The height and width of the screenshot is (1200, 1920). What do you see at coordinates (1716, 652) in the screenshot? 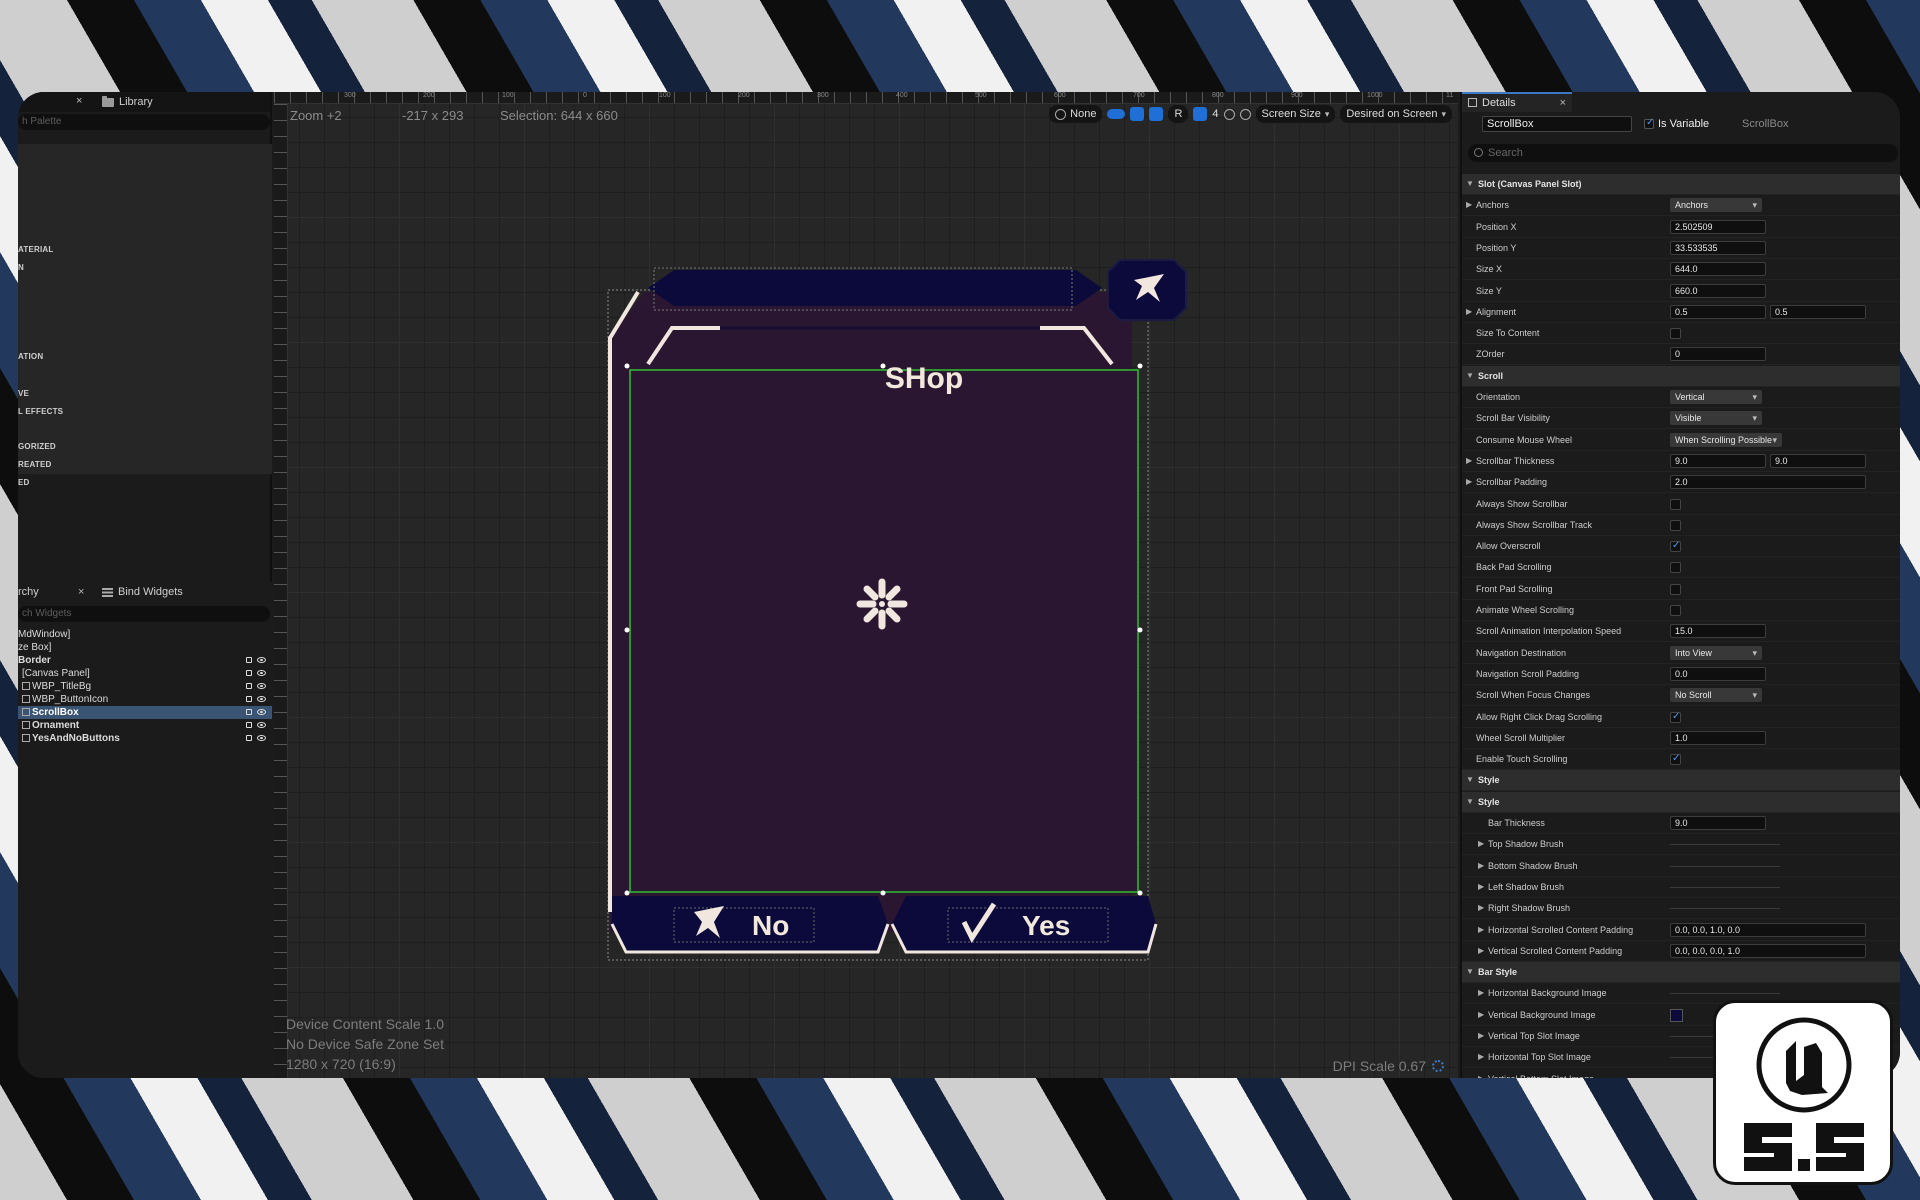
I see `property-dropdown: Into View ▾` at bounding box center [1716, 652].